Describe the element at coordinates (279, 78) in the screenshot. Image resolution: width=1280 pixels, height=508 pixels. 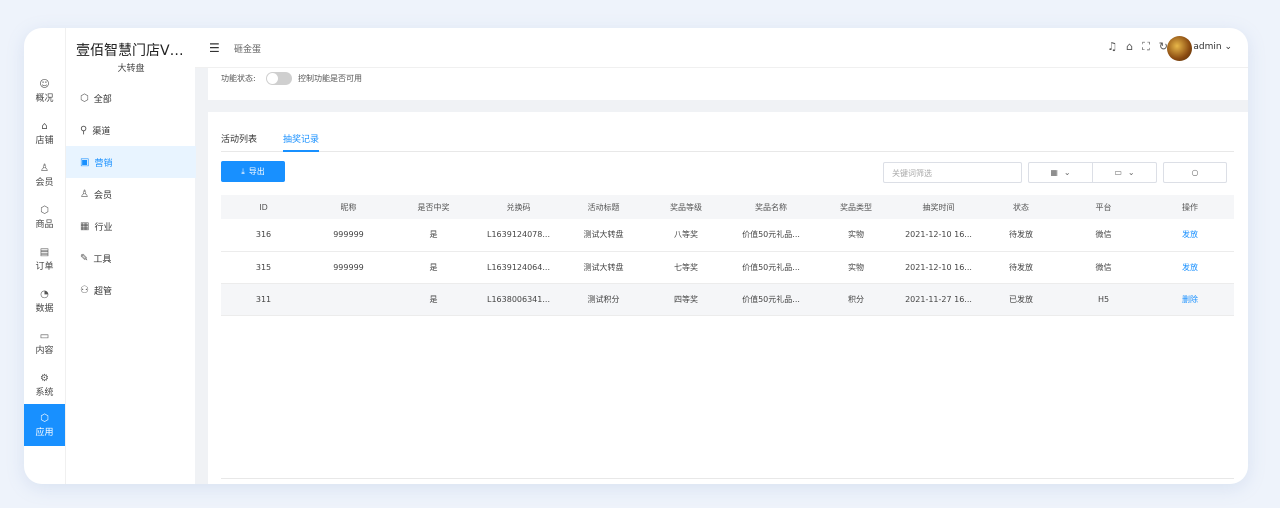
I see `feature-toggle` at that location.